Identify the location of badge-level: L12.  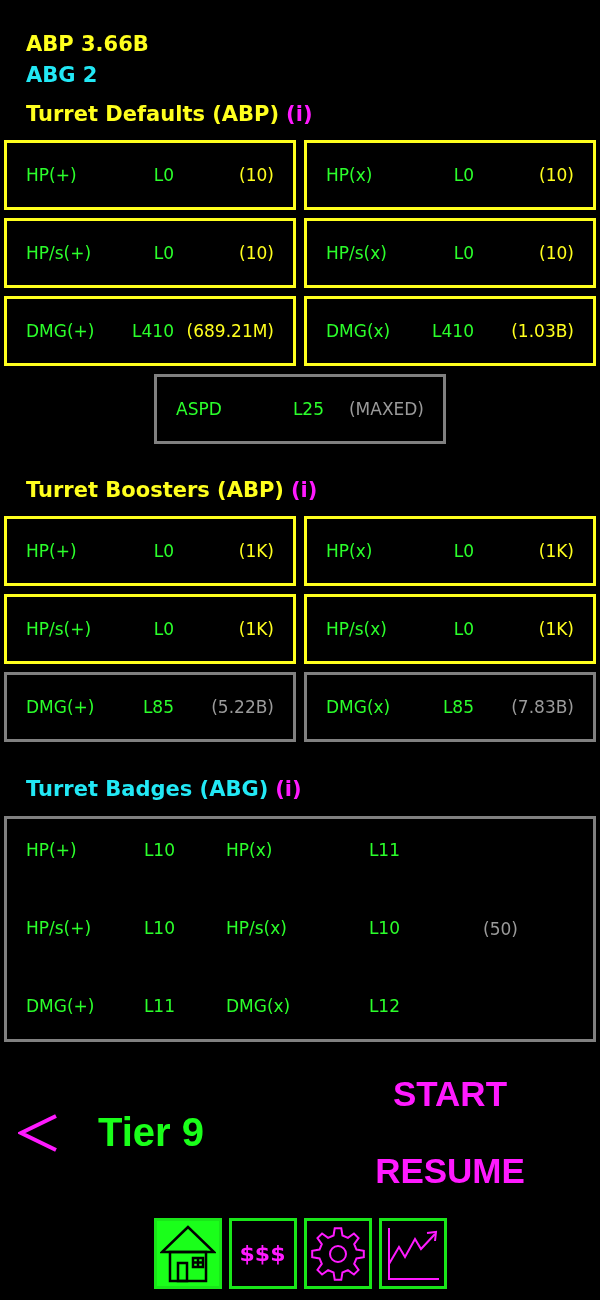
(384, 1006).